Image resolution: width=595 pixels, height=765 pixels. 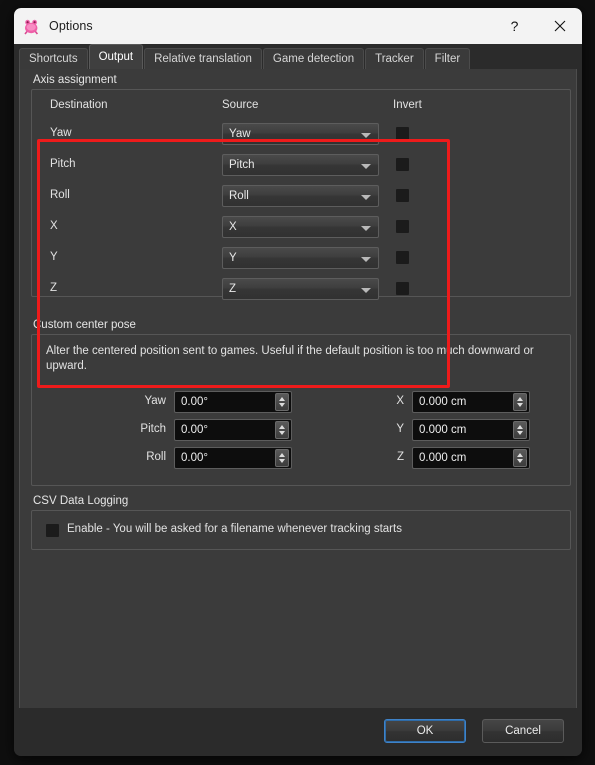 What do you see at coordinates (54, 226) in the screenshot?
I see `axis-label-x: X` at bounding box center [54, 226].